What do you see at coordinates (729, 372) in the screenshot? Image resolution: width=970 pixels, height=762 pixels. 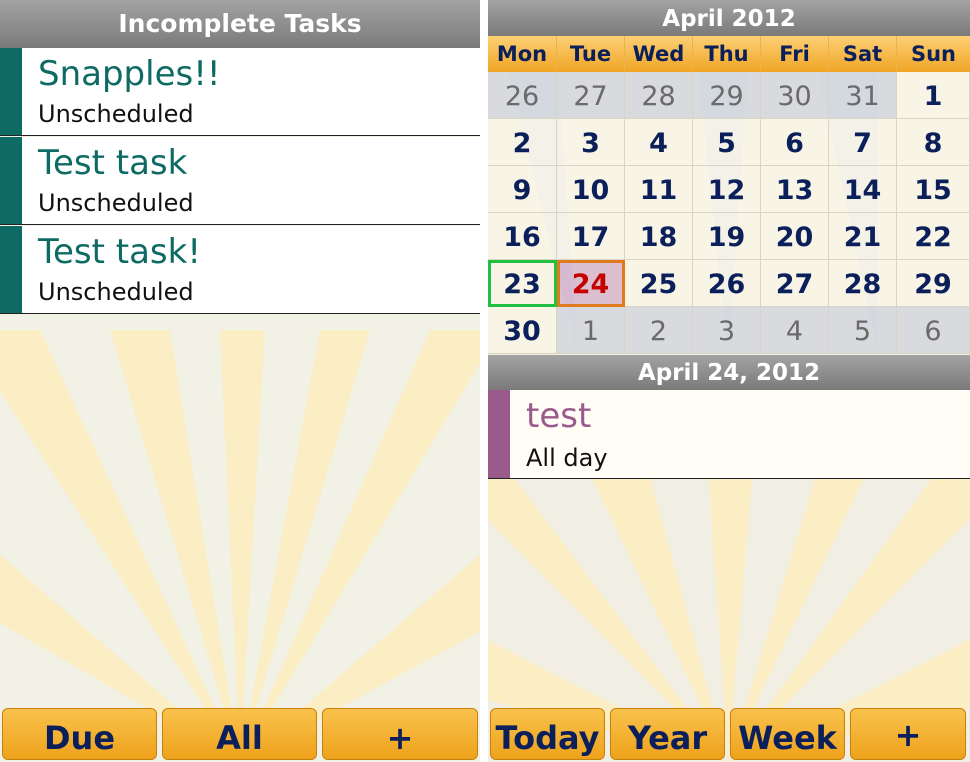 I see `selected-date-title: April 24, 2012` at bounding box center [729, 372].